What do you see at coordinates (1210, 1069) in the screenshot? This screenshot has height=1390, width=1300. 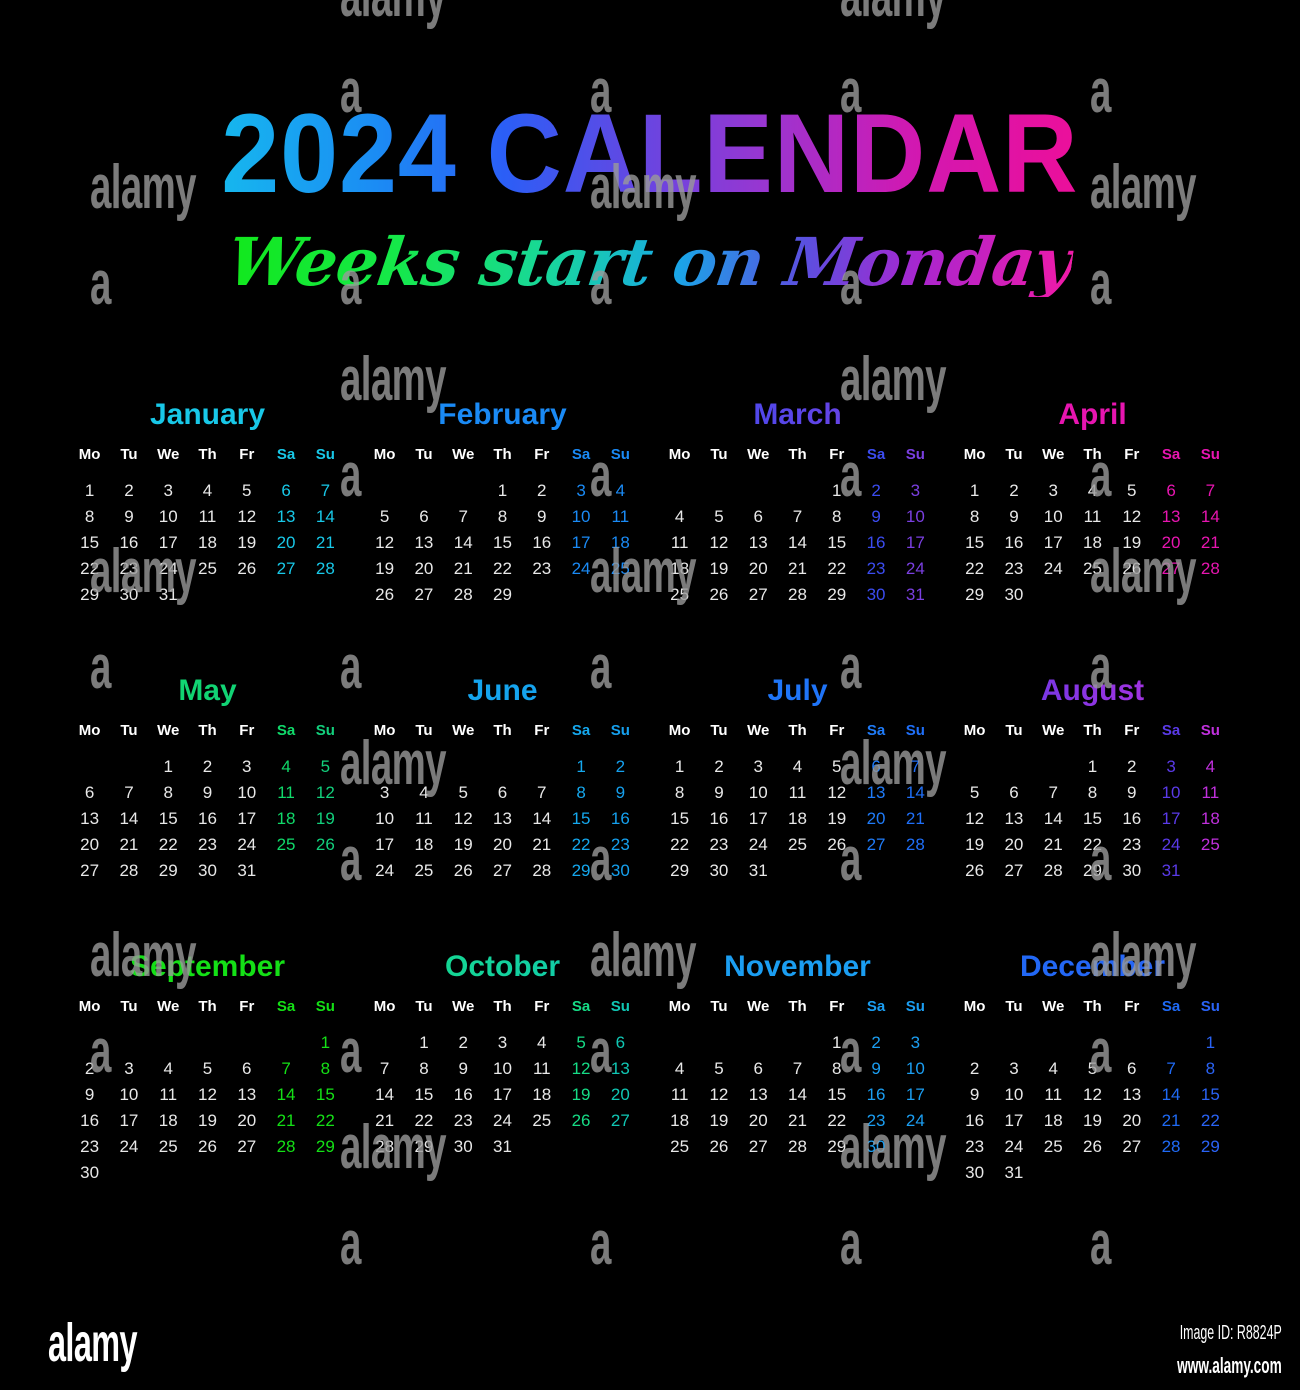 I see `day-cell: 8` at bounding box center [1210, 1069].